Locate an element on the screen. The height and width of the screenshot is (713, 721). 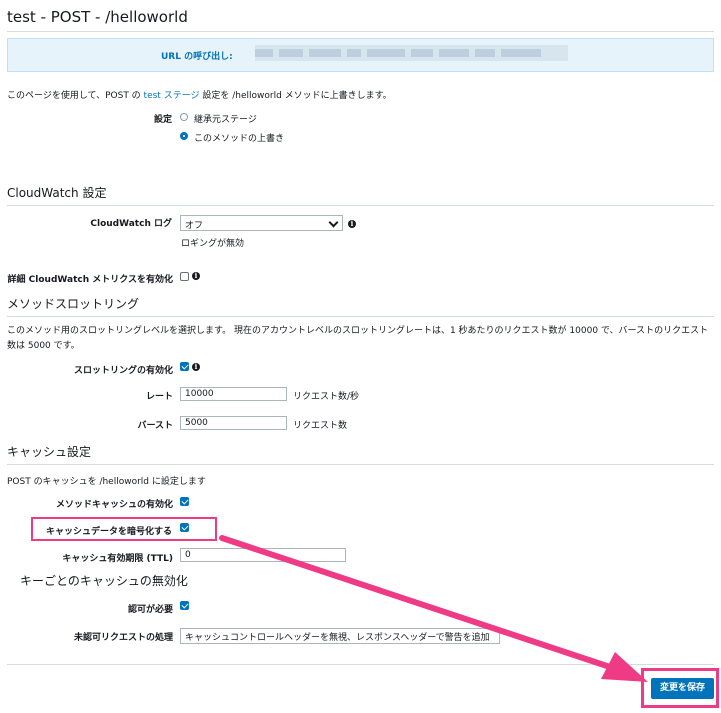
arrow-shaft is located at coordinates (423, 605).